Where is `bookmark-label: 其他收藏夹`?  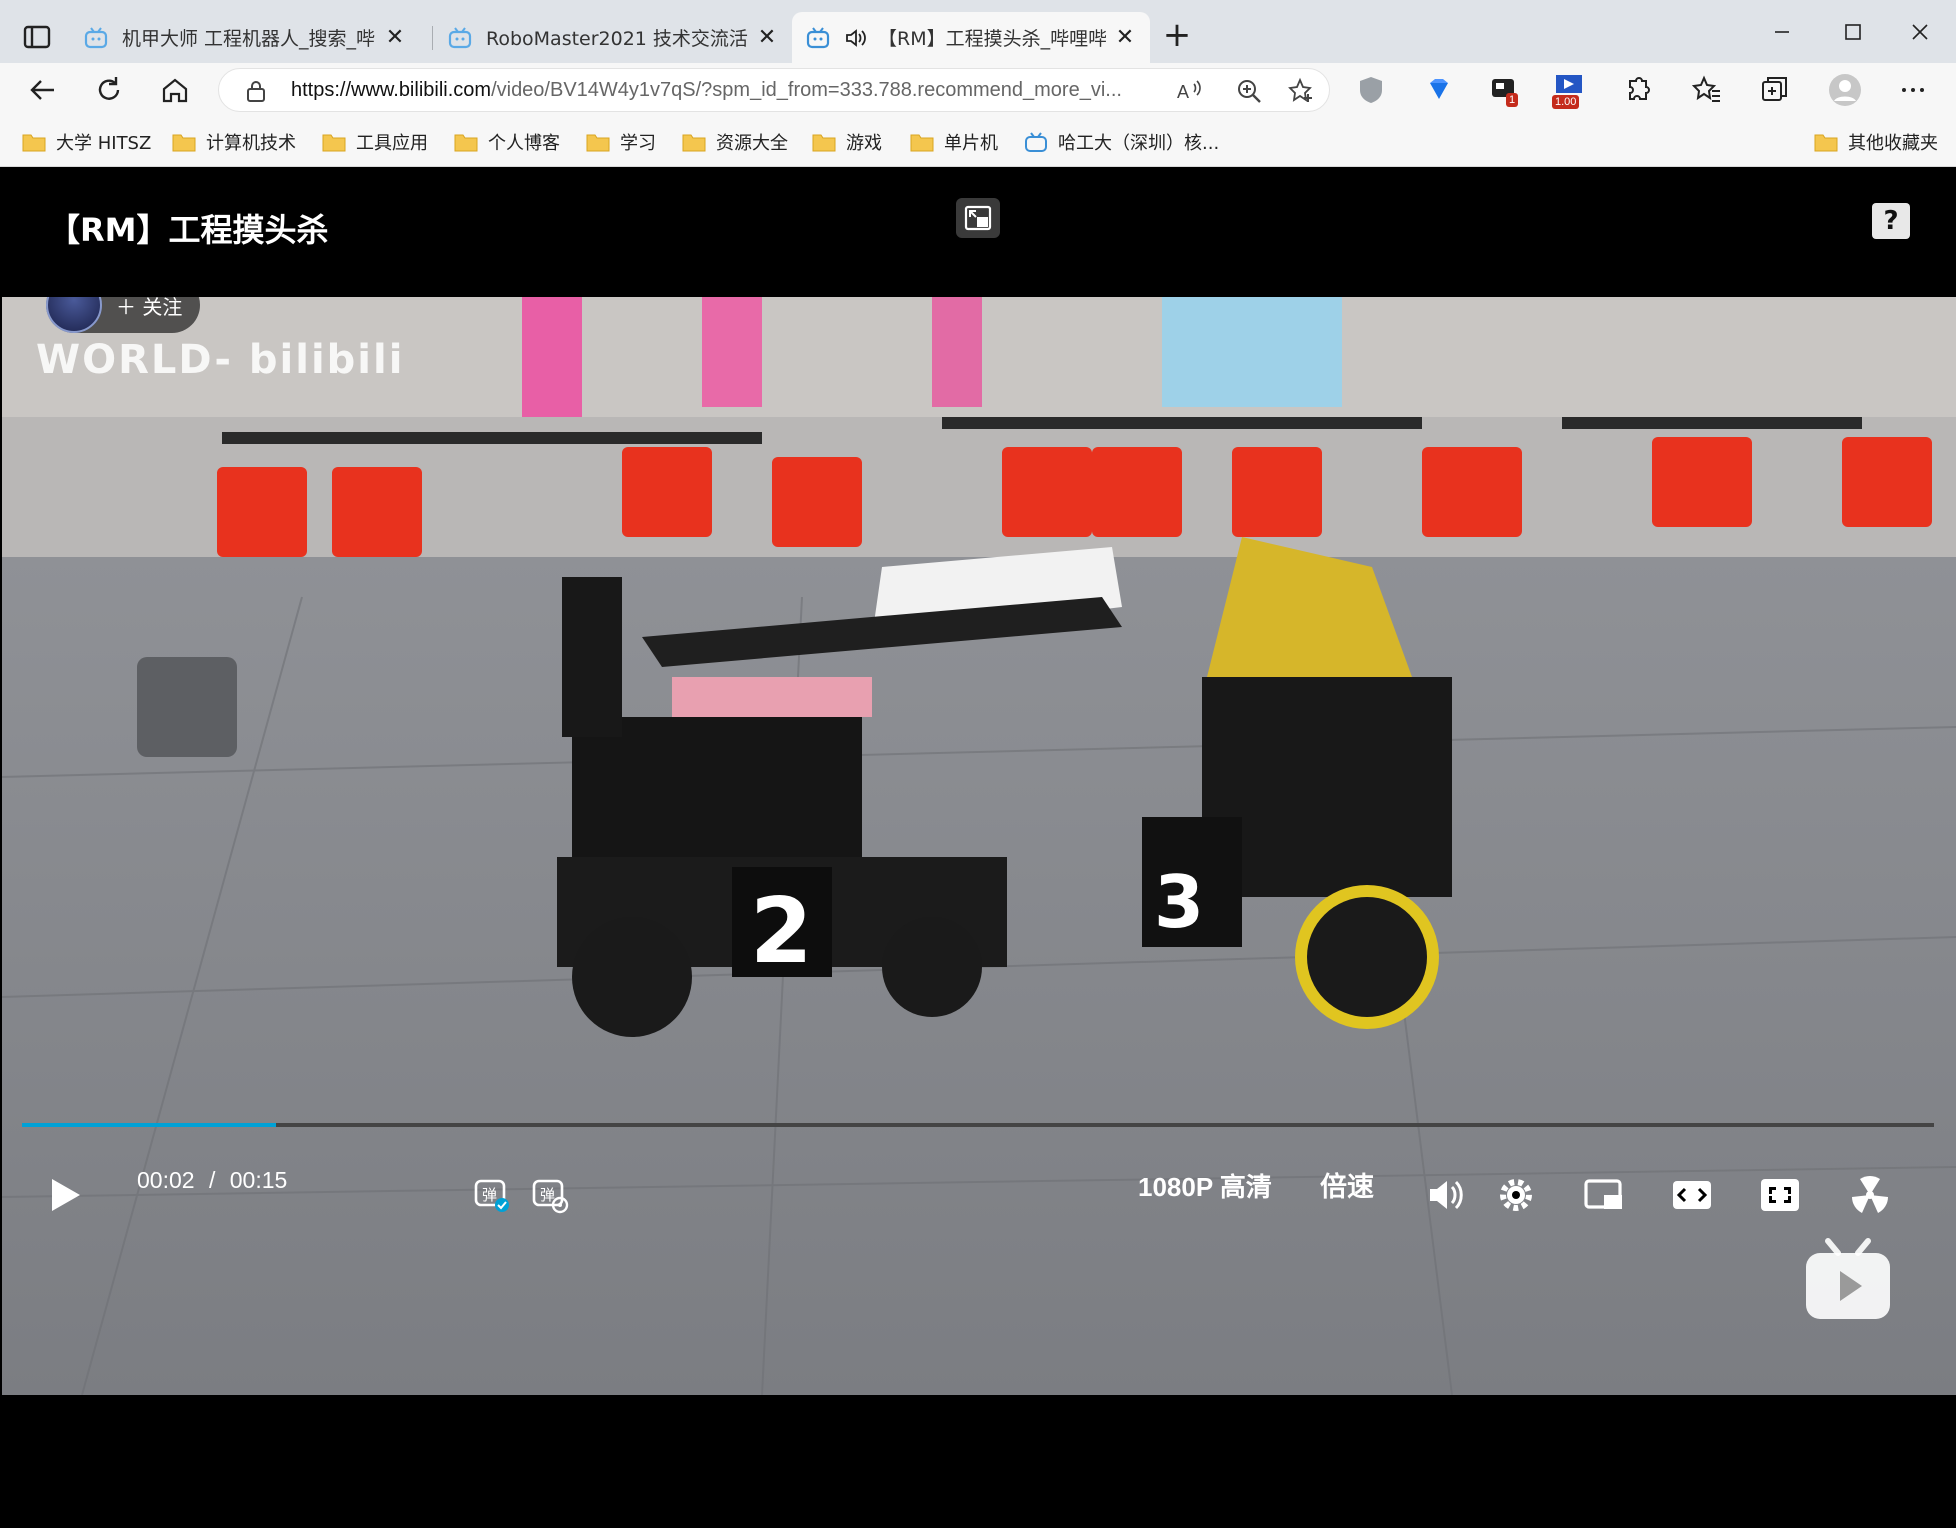 bookmark-label: 其他收藏夹 is located at coordinates (1893, 143).